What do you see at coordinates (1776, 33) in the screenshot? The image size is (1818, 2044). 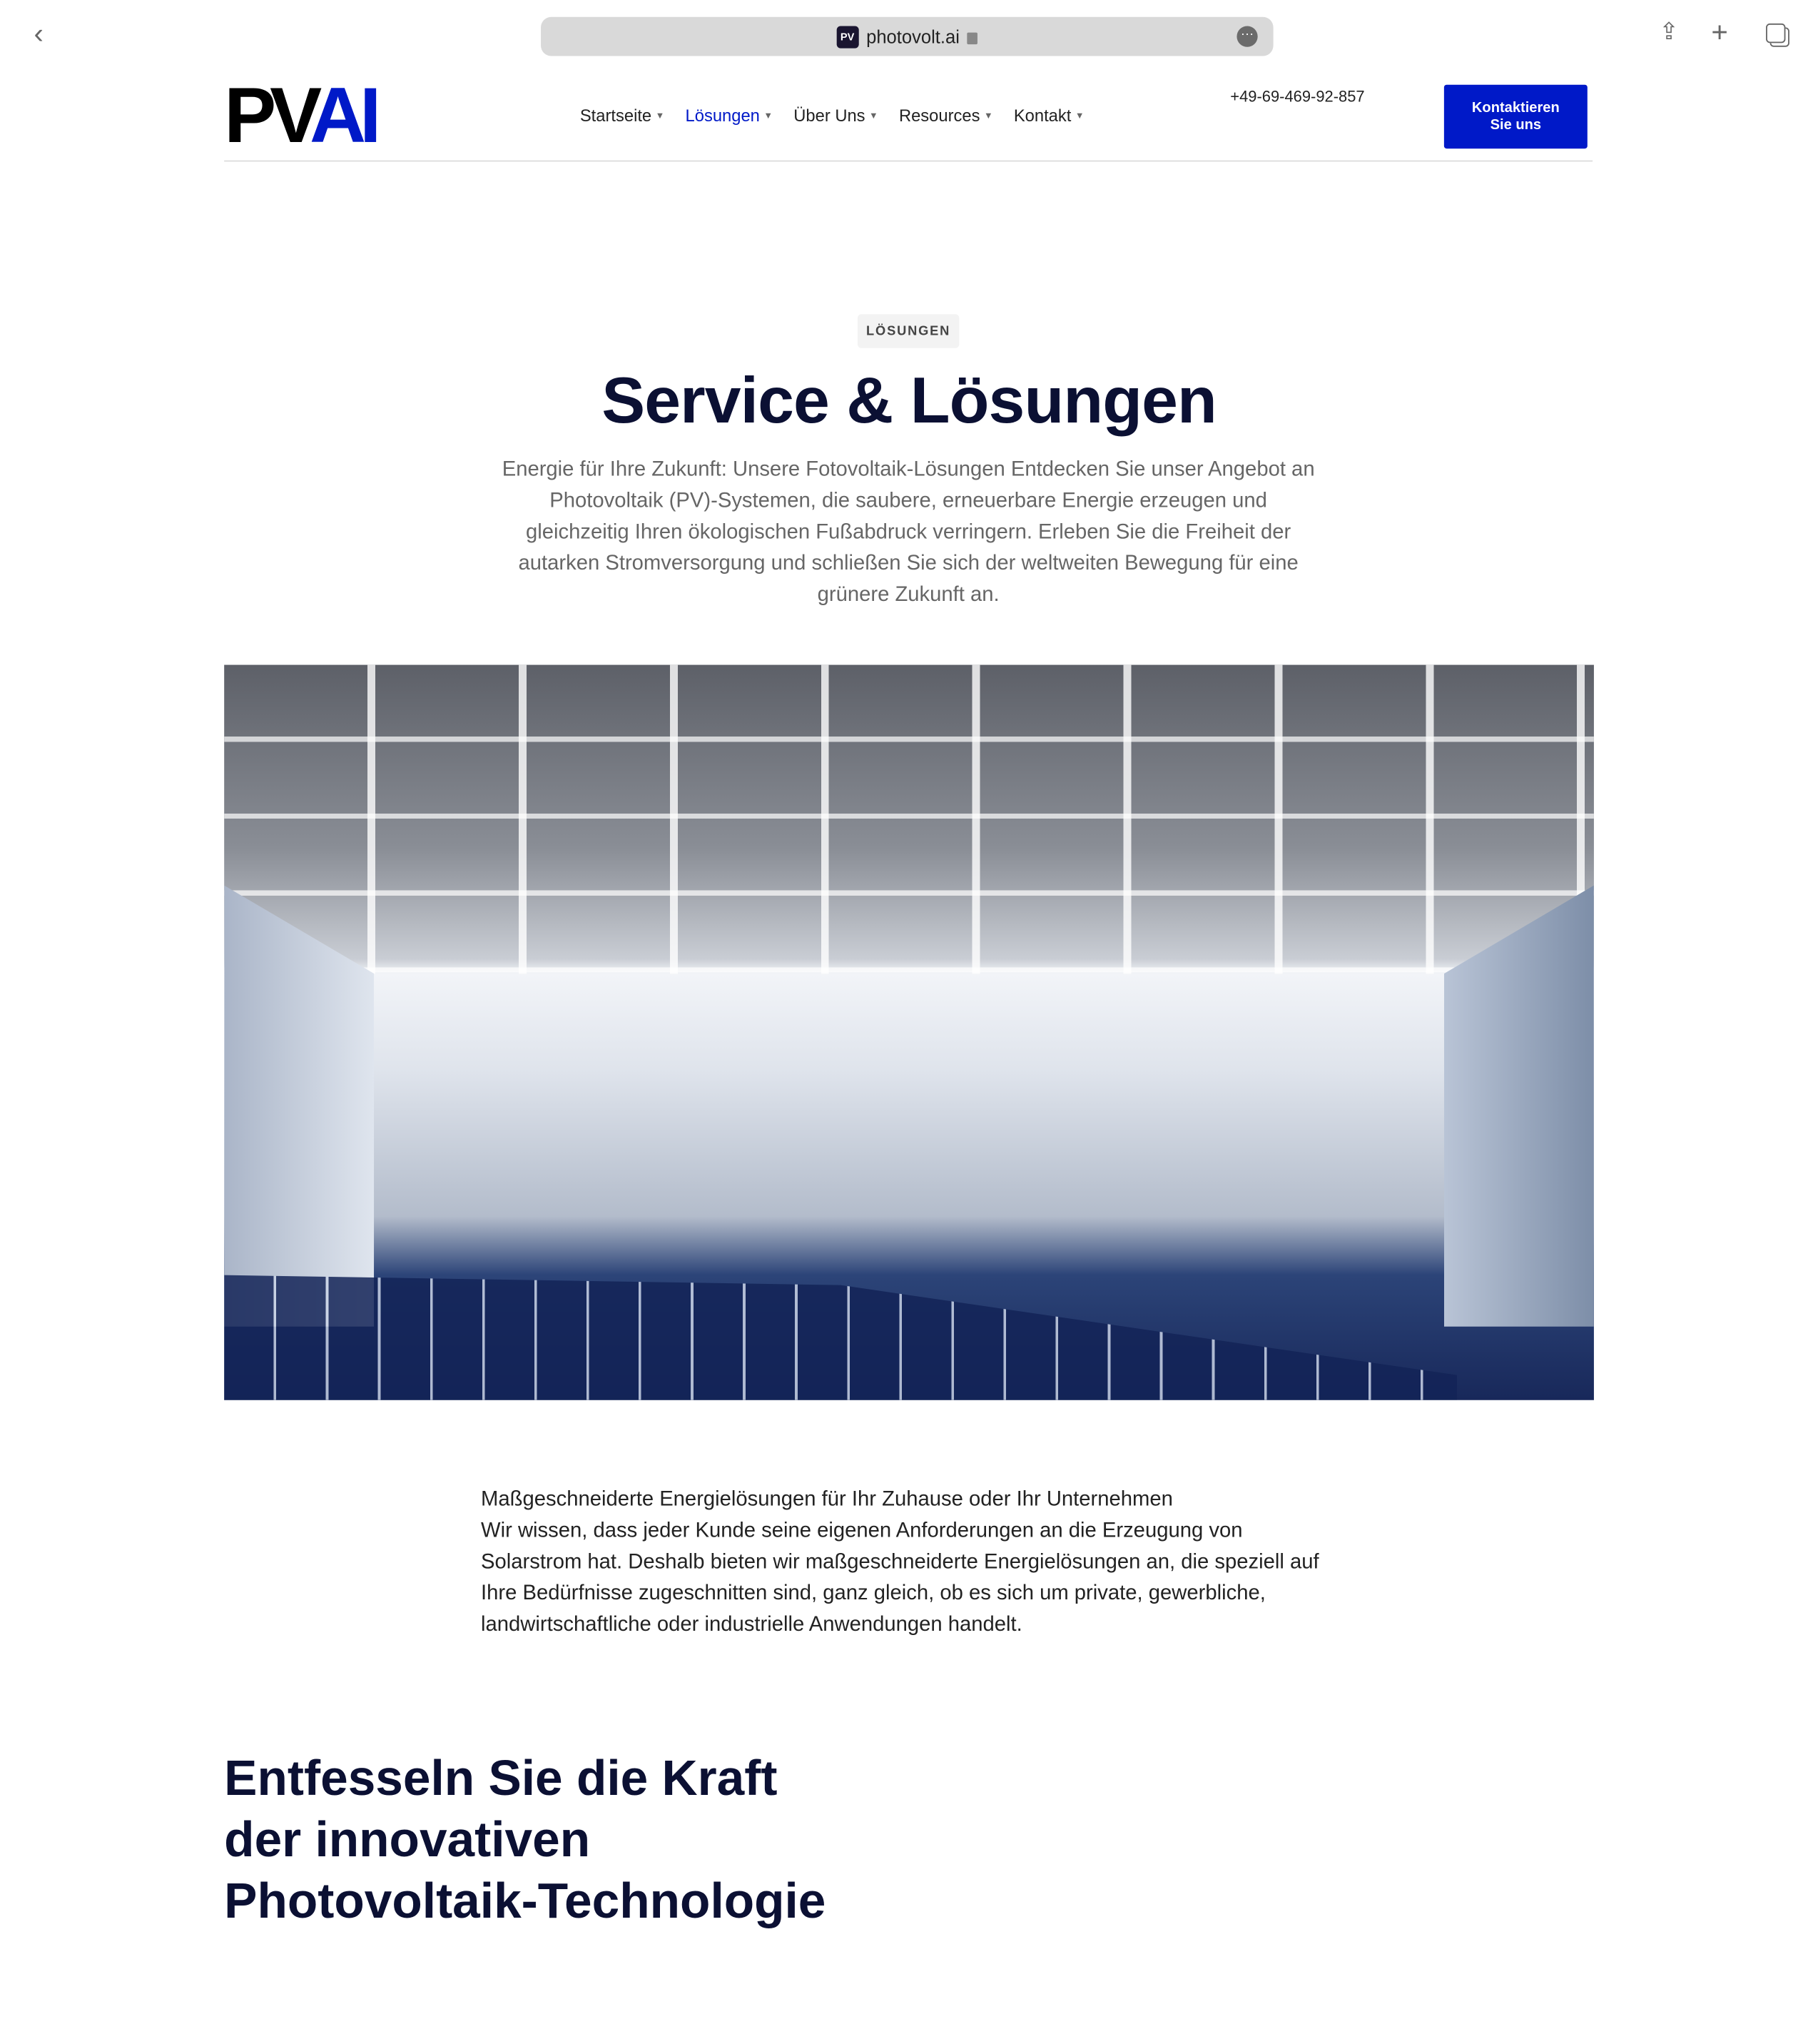 I see `tabs-icon` at bounding box center [1776, 33].